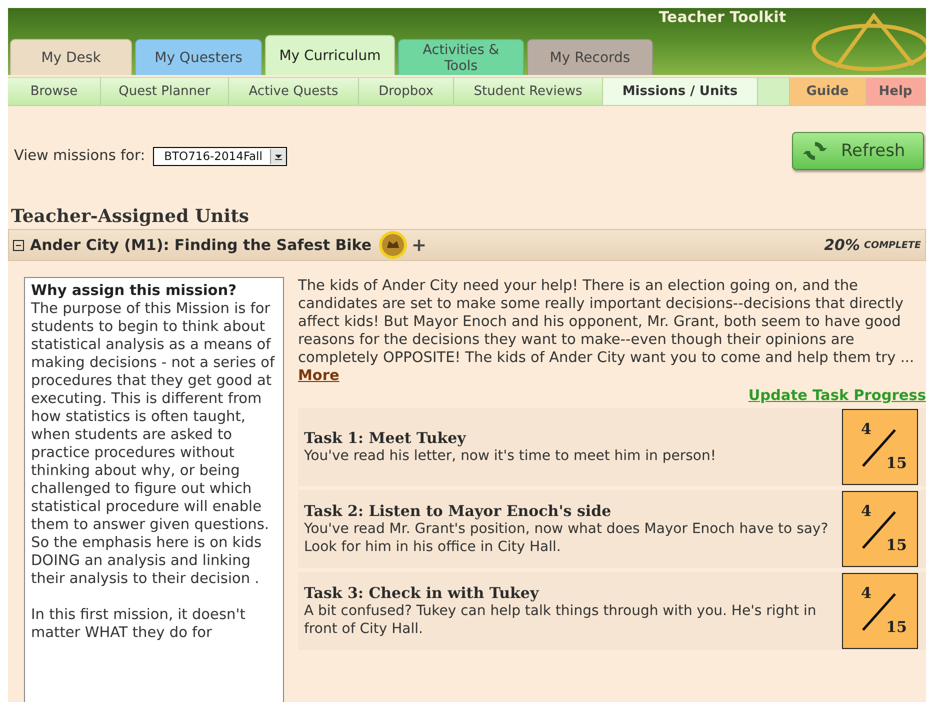 The image size is (934, 702). Describe the element at coordinates (165, 91) in the screenshot. I see `subnav-tab: Quest Planner` at that location.